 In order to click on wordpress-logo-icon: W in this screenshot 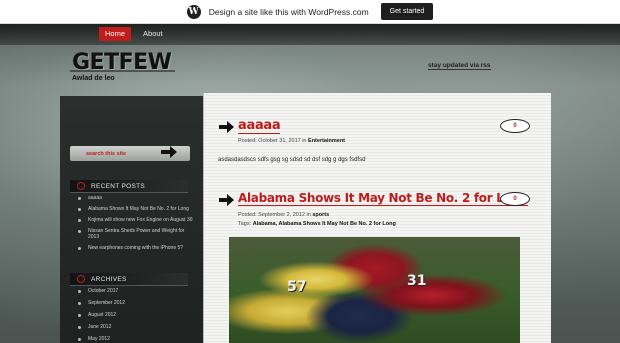, I will do `click(193, 11)`.